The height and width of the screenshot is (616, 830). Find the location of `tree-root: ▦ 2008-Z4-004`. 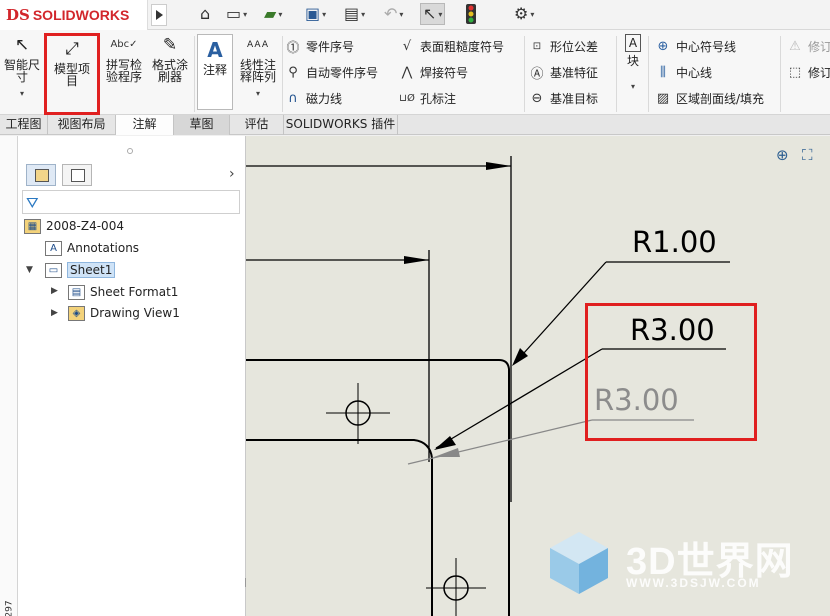

tree-root: ▦ 2008-Z4-004 is located at coordinates (74, 226).